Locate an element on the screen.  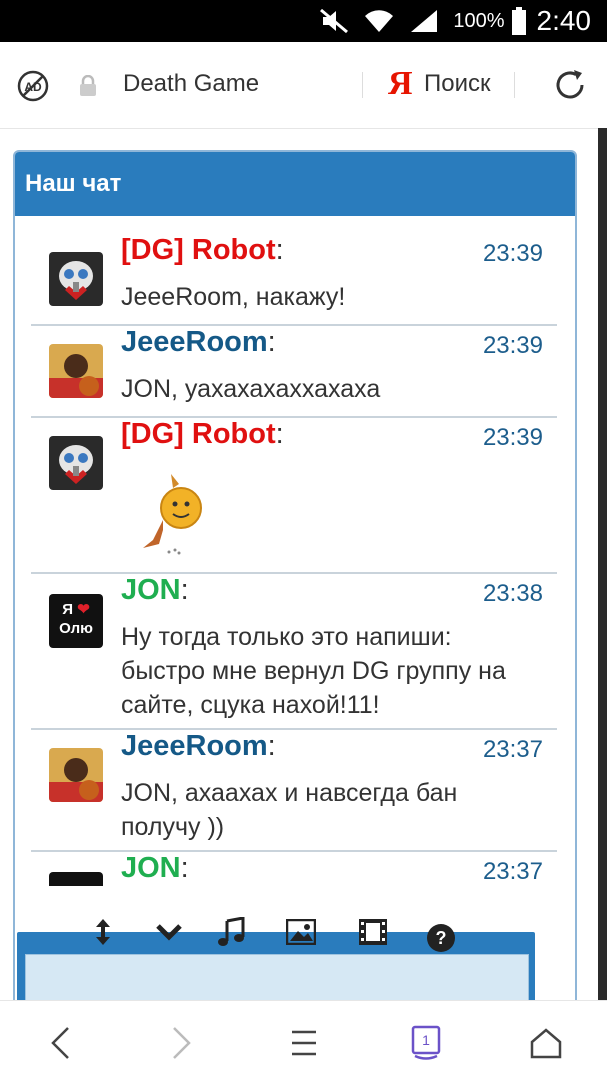
music-icon is located at coordinates (231, 932).